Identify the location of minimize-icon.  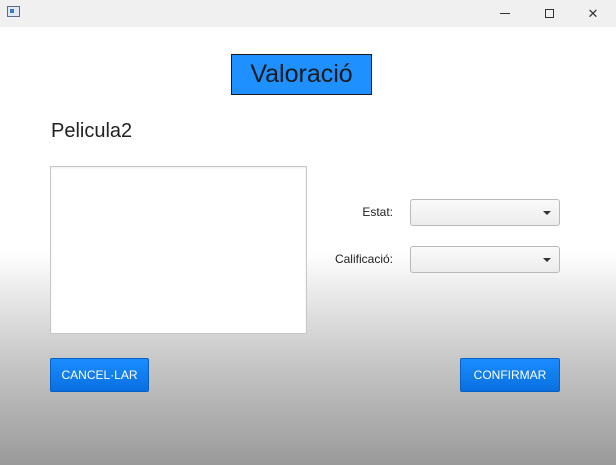
(505, 13).